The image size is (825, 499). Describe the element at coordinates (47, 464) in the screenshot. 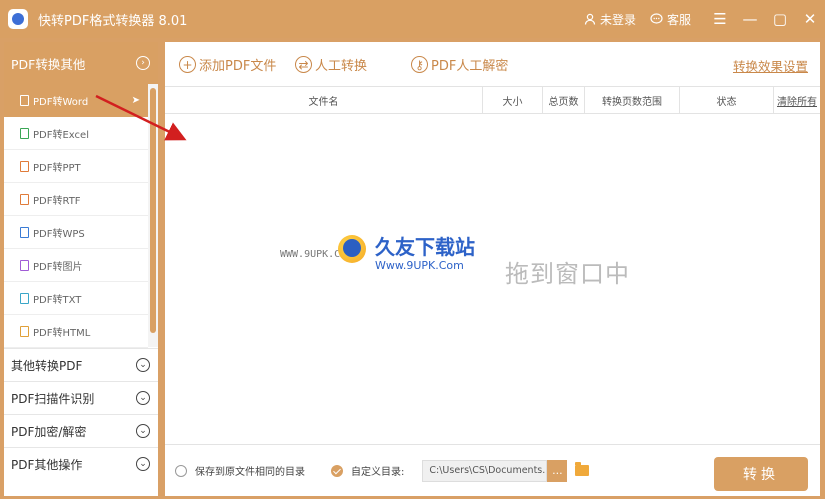

I see `sidebar-group-label: PDF其他操作` at that location.